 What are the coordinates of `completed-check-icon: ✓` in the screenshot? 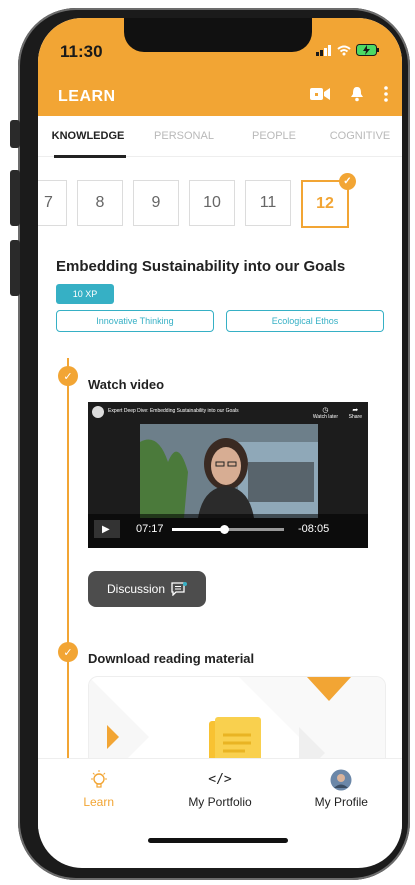 It's located at (347, 181).